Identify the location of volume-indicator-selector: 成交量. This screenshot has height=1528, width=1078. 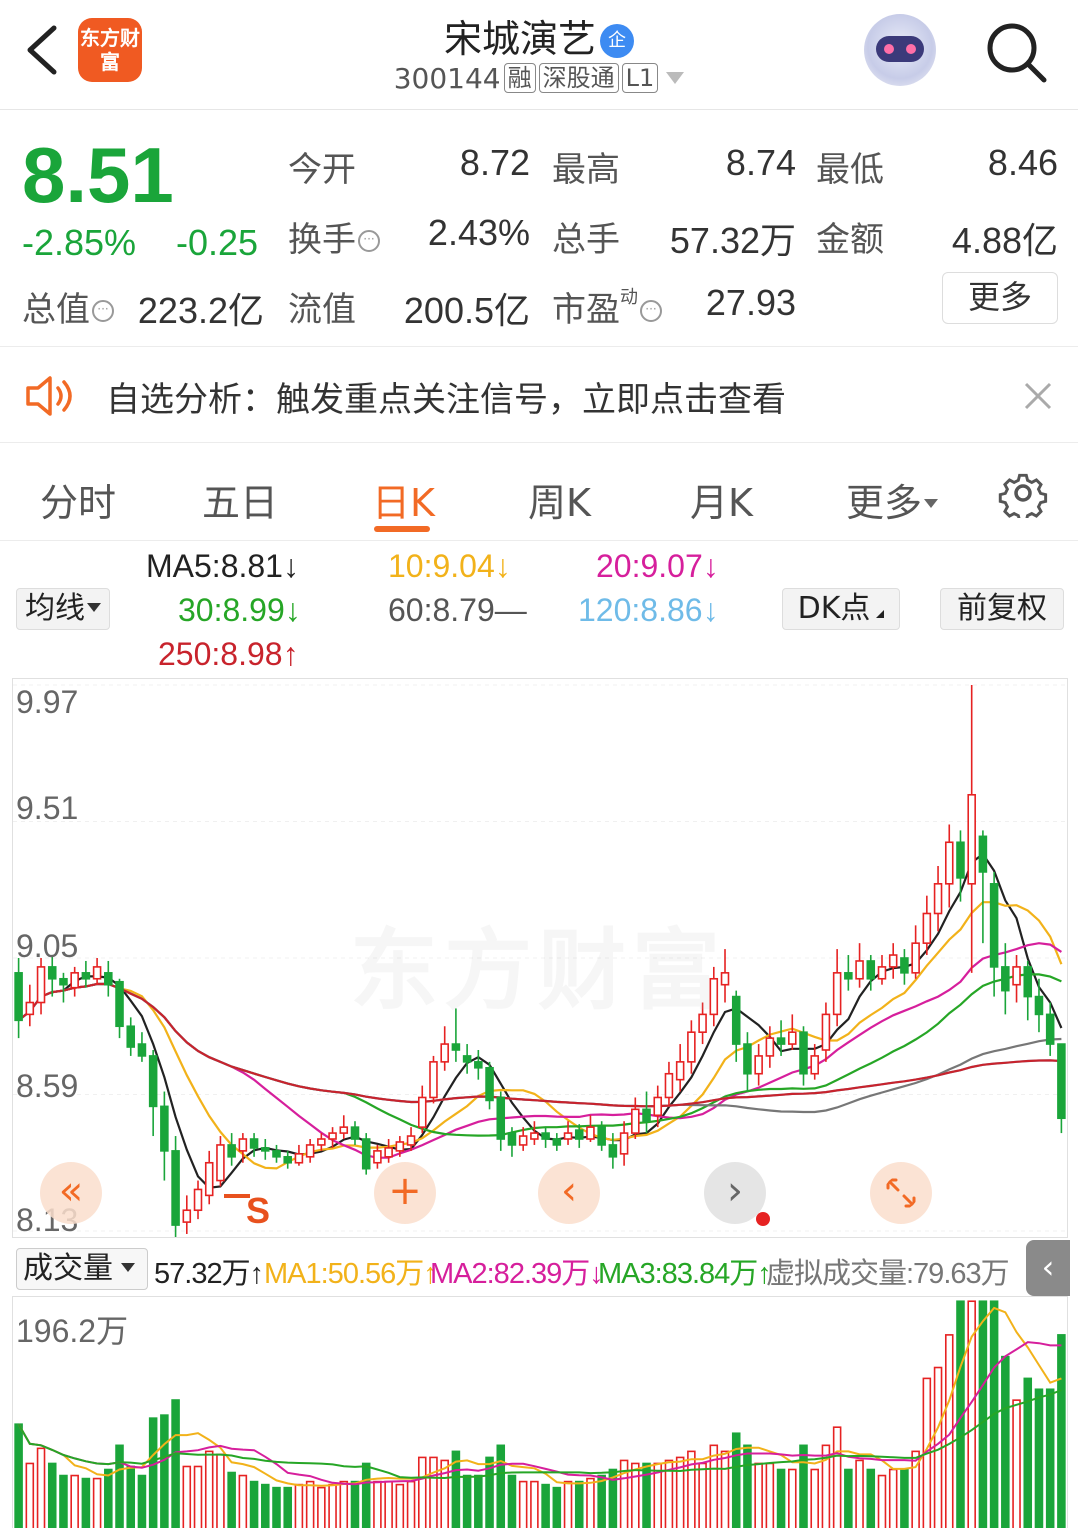
(82, 1269).